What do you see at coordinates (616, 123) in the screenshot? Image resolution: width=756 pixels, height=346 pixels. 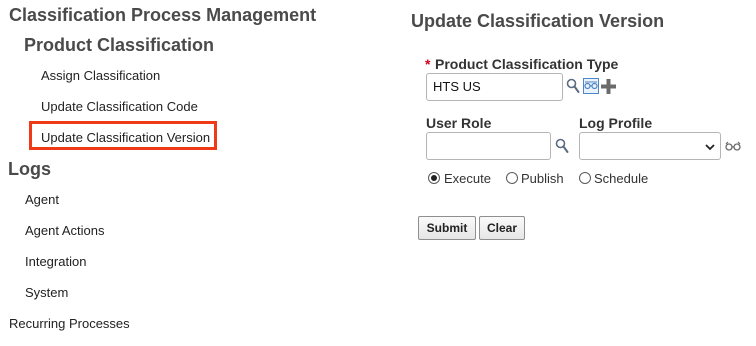 I see `log-profile-label: Log Profile` at bounding box center [616, 123].